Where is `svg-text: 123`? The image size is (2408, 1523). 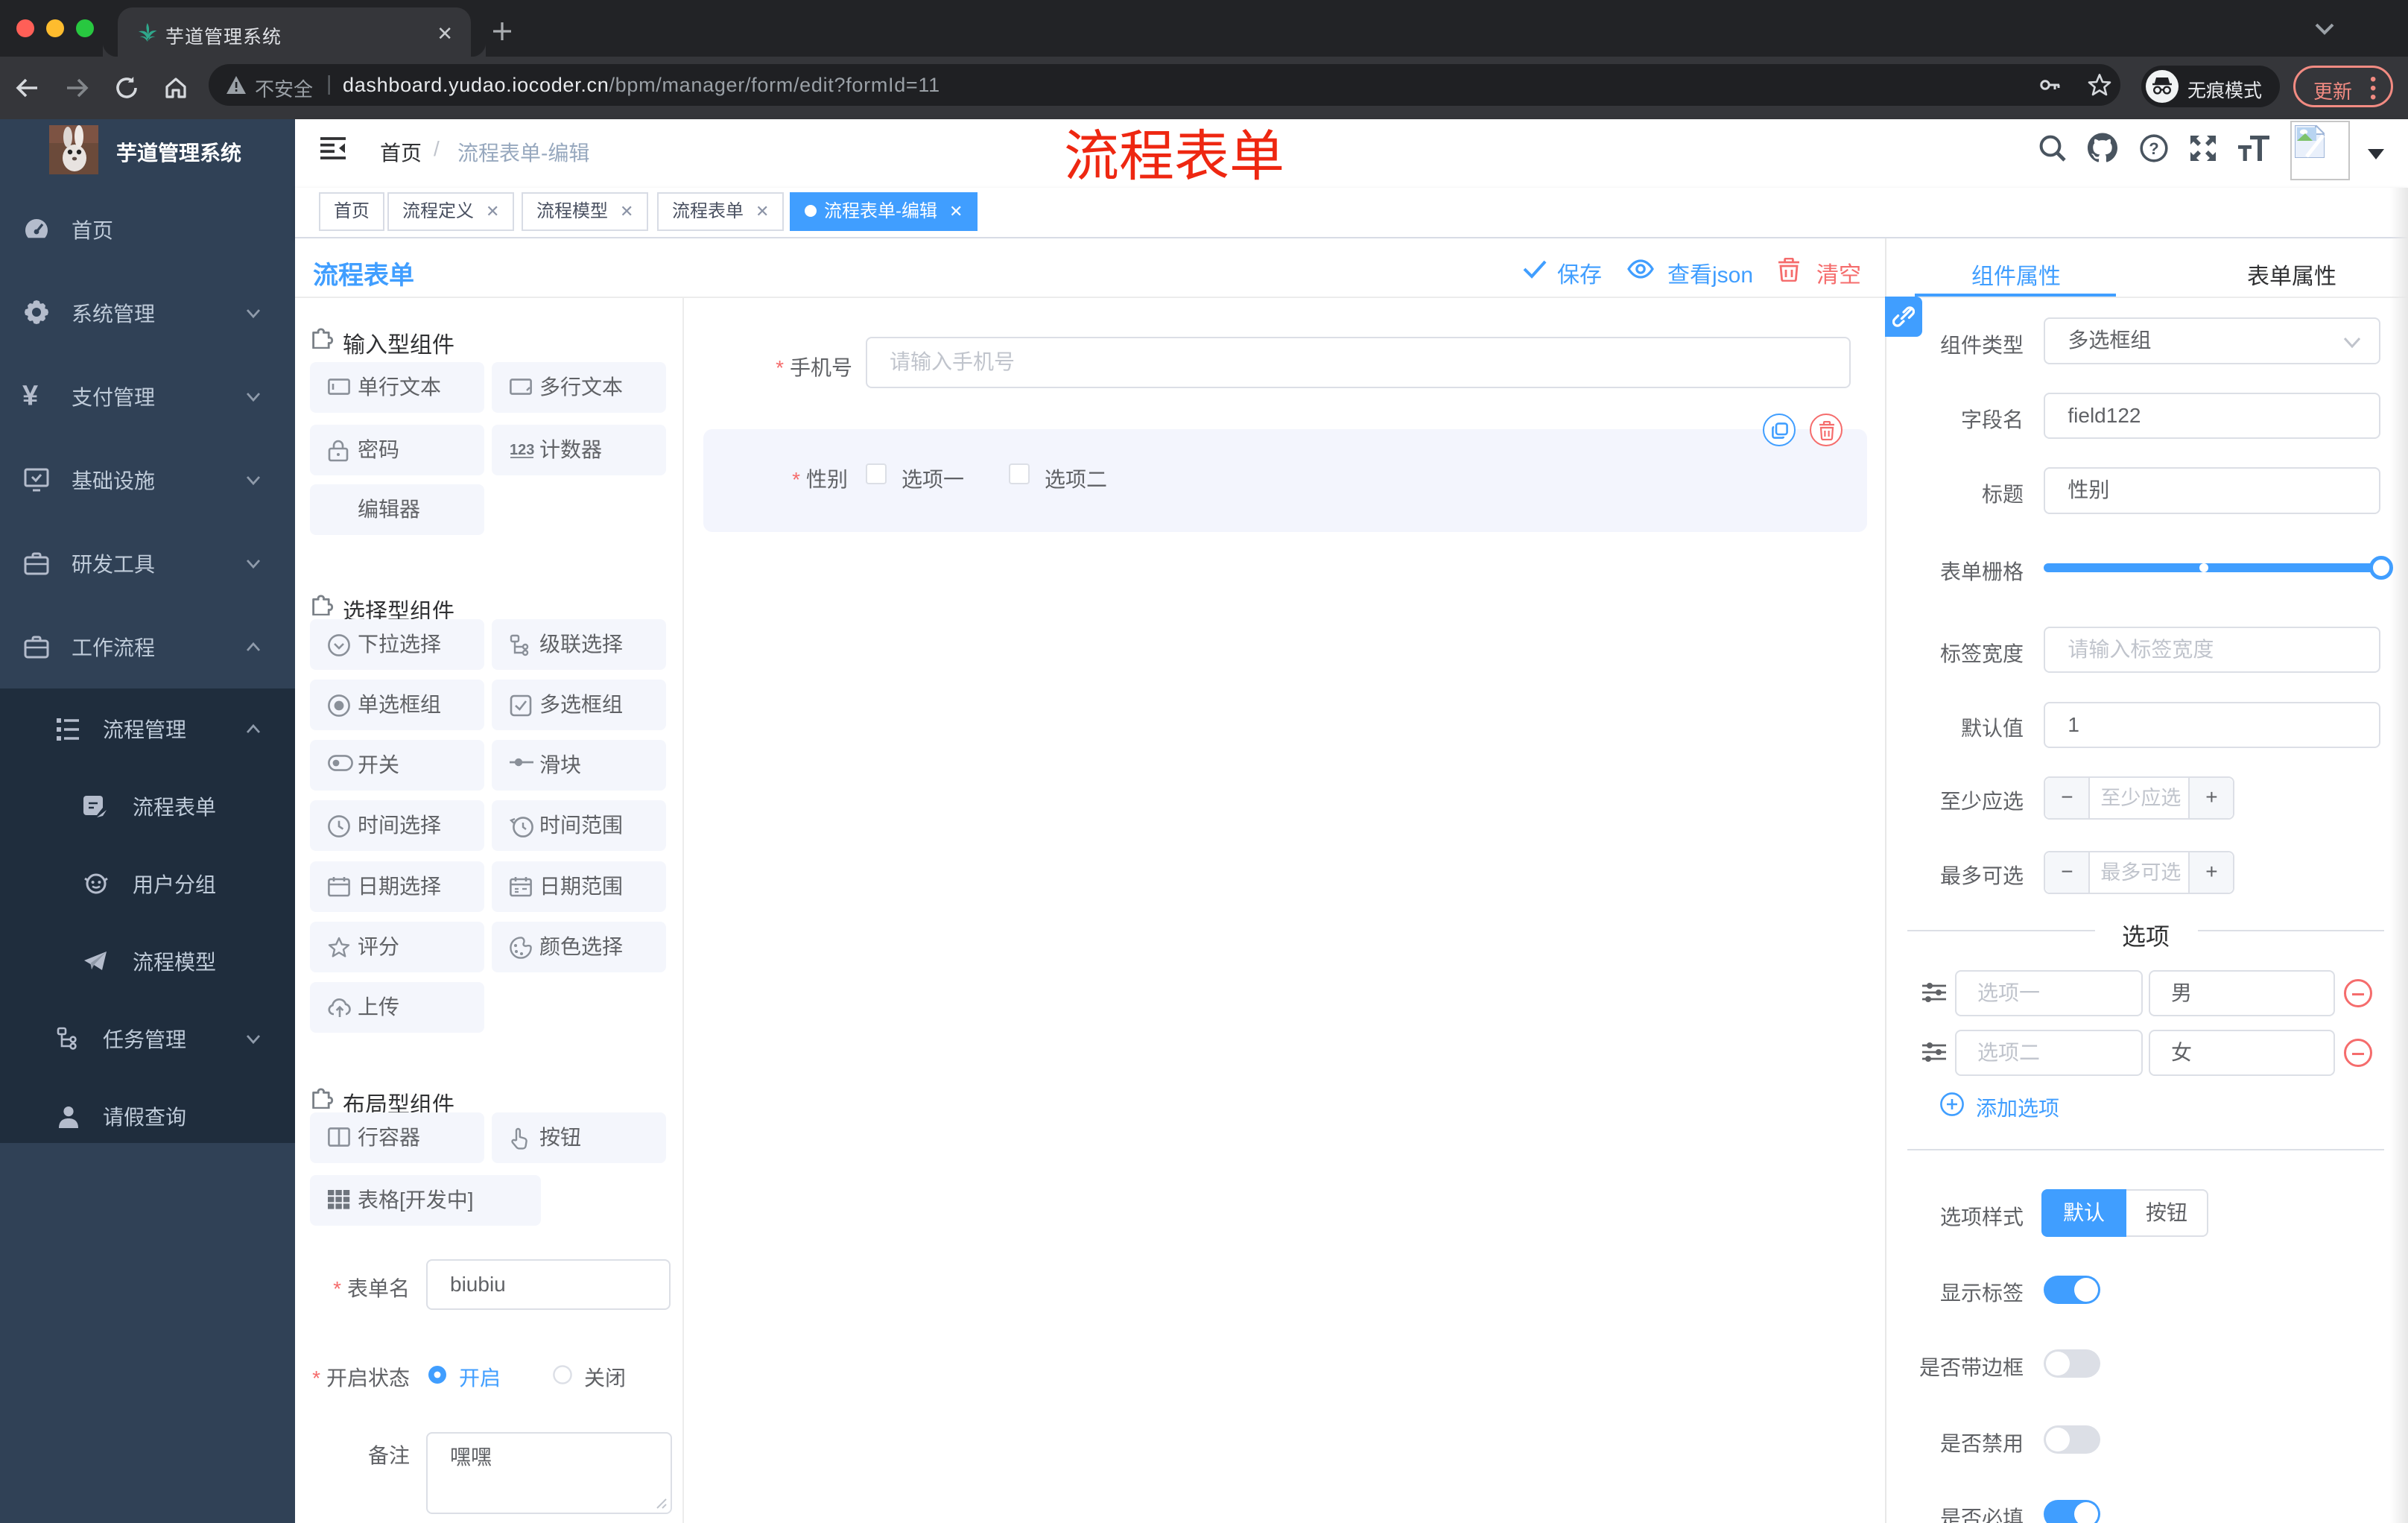
svg-text: 123 is located at coordinates (522, 450).